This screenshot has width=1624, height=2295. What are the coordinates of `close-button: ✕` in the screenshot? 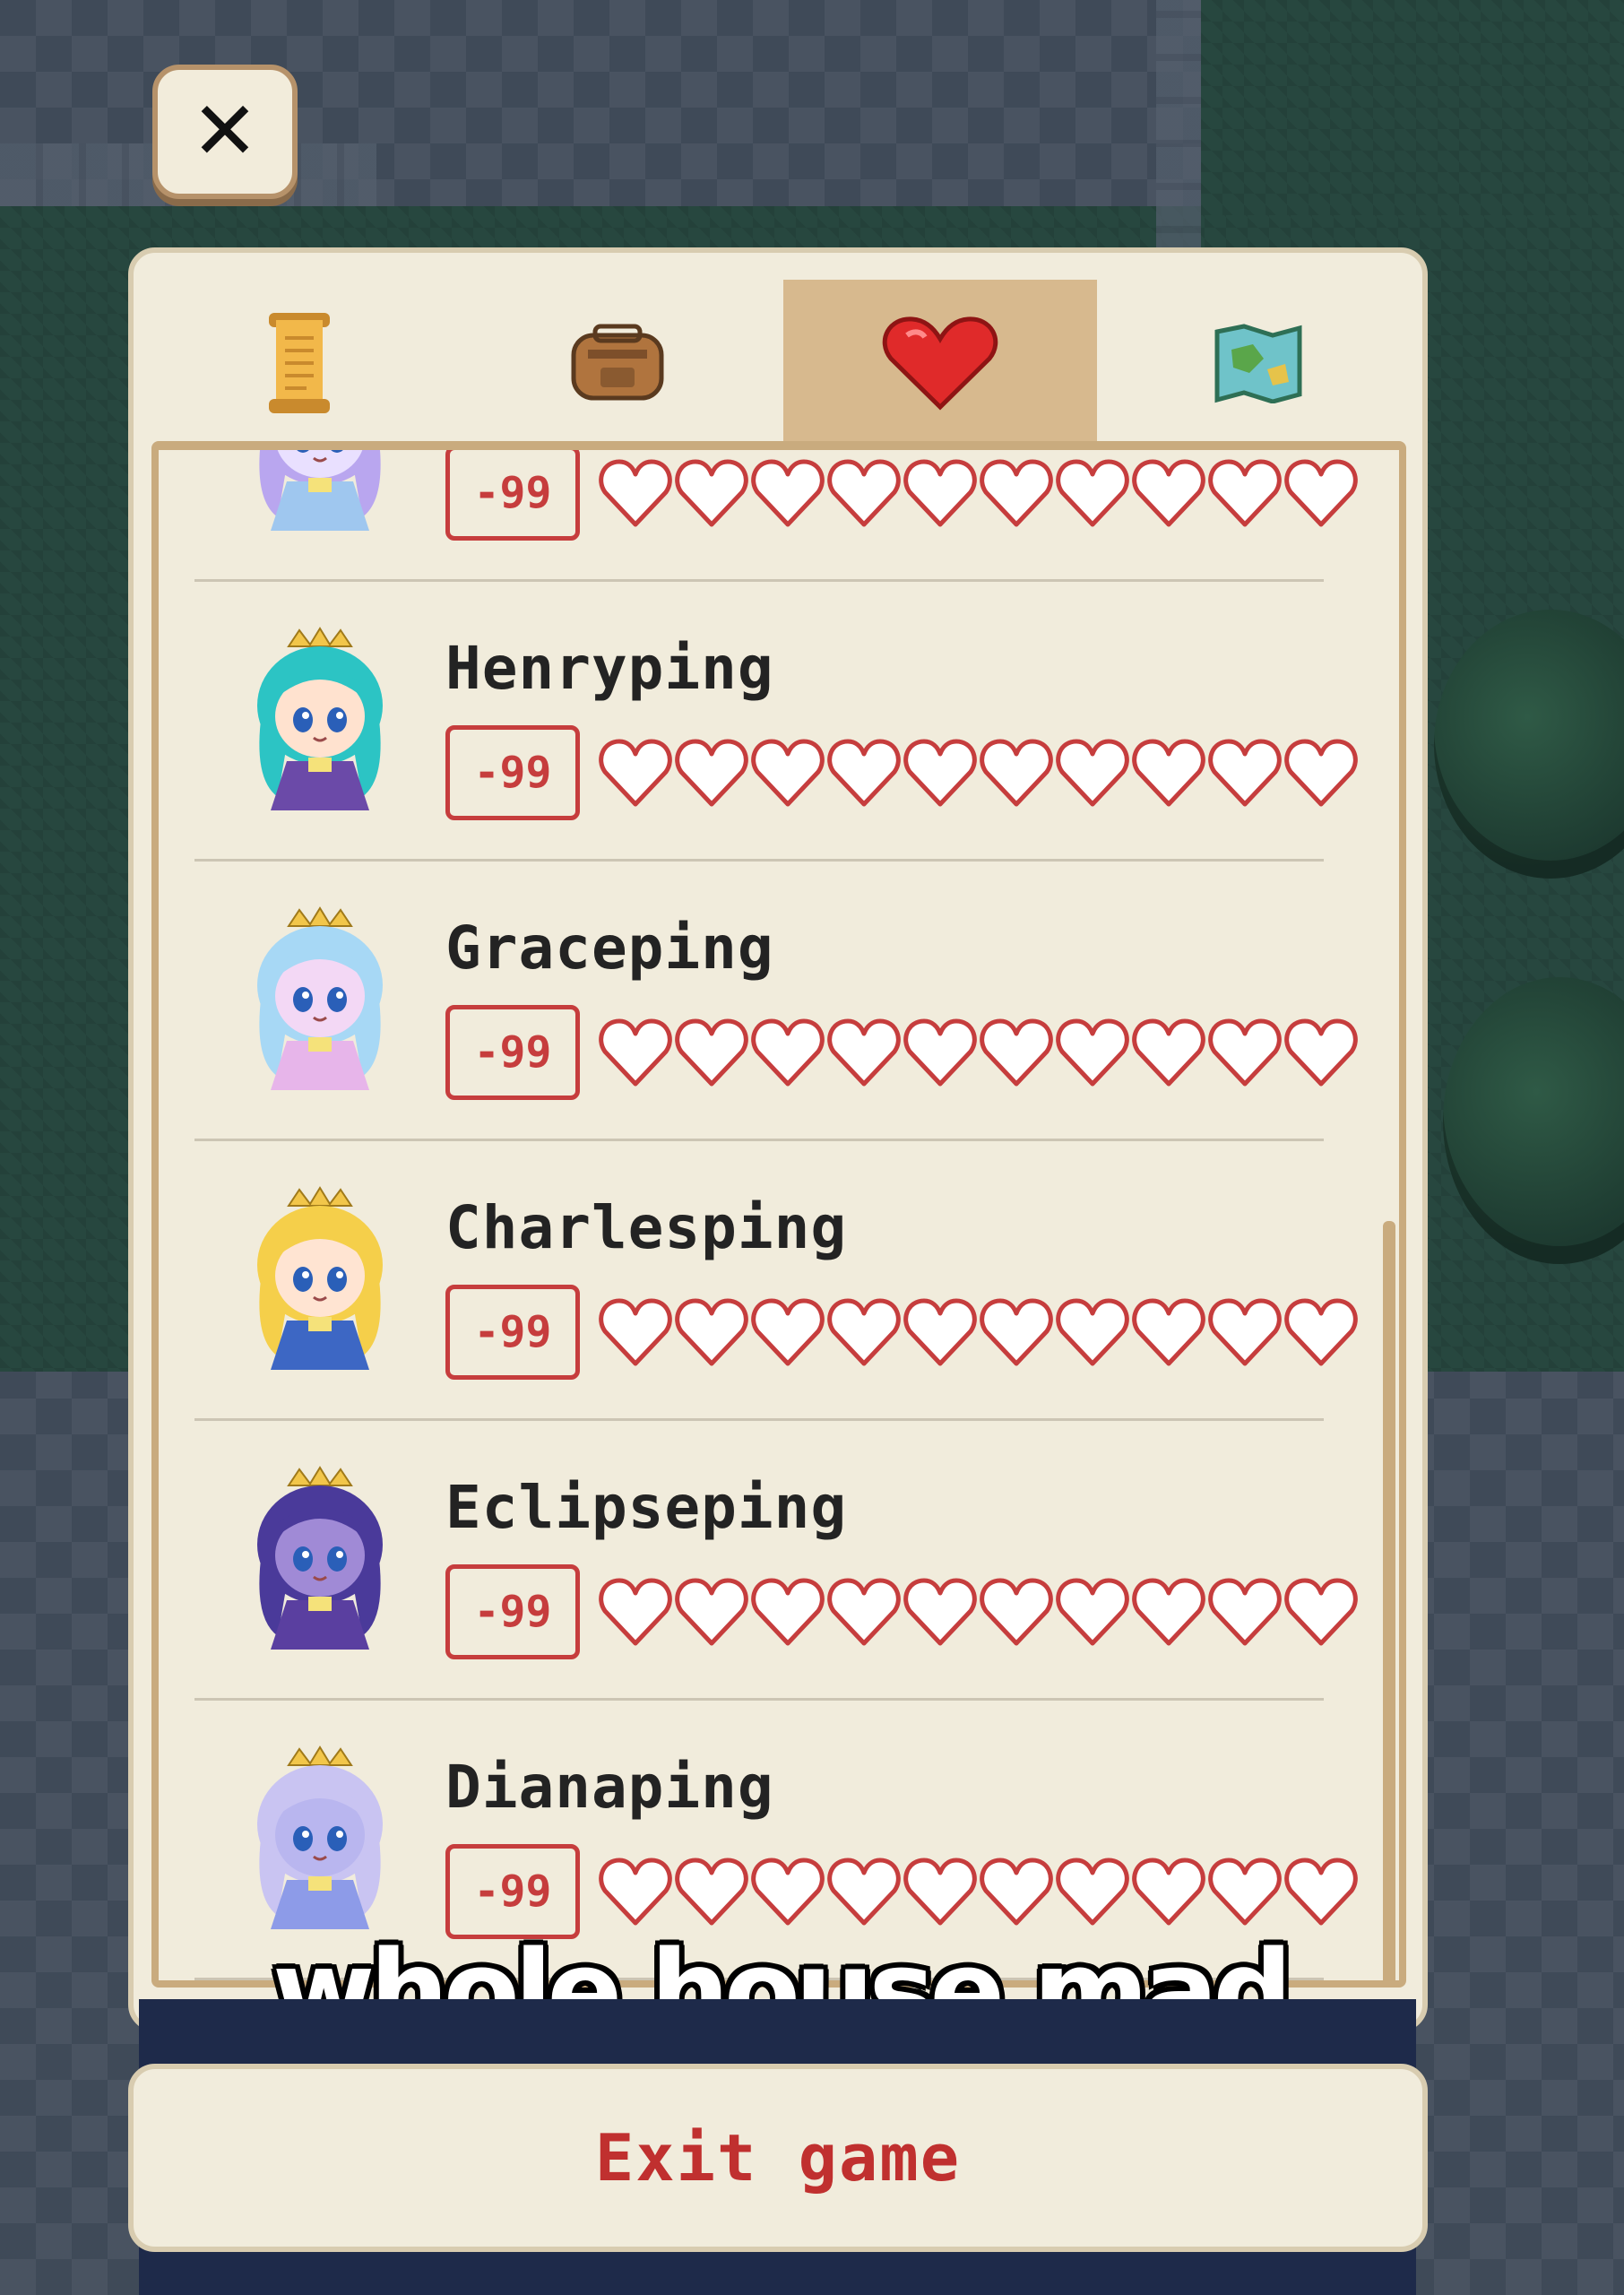 It's located at (225, 132).